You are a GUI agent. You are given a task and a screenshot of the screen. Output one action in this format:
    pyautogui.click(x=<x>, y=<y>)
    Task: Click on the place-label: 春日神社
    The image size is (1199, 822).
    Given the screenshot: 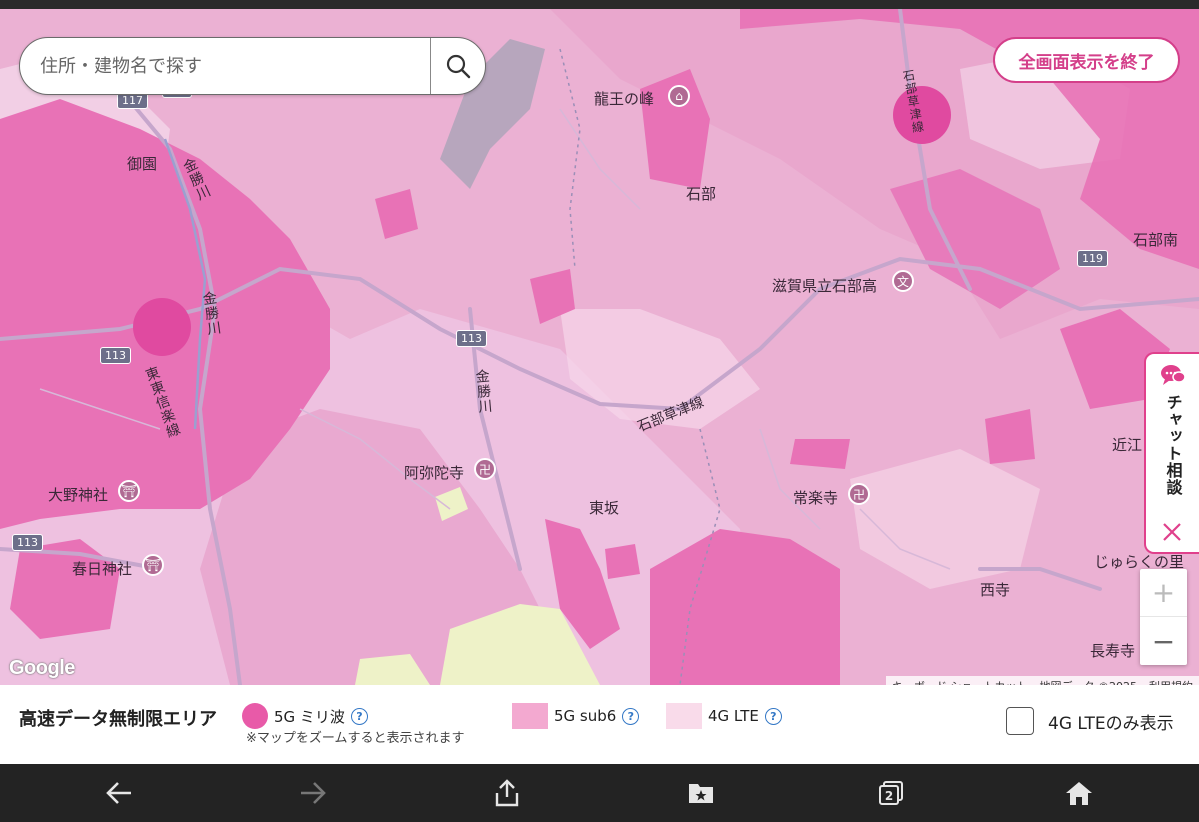 What is the action you would take?
    pyautogui.click(x=102, y=569)
    